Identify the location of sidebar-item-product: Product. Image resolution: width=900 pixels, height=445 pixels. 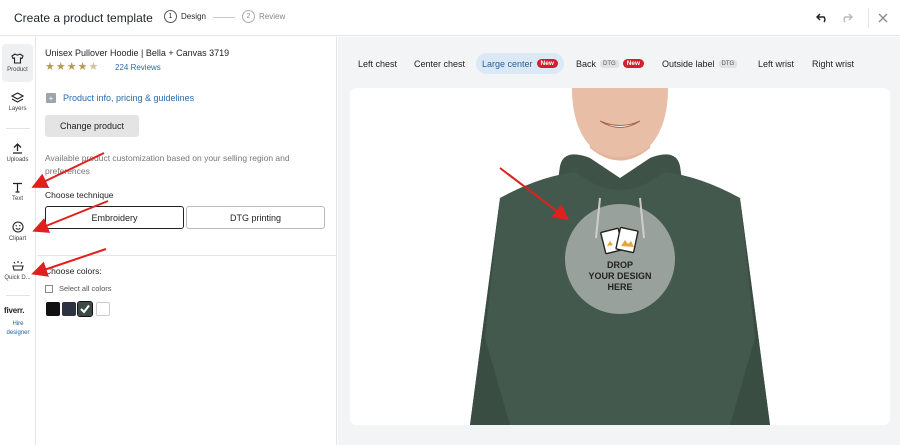
(17, 63).